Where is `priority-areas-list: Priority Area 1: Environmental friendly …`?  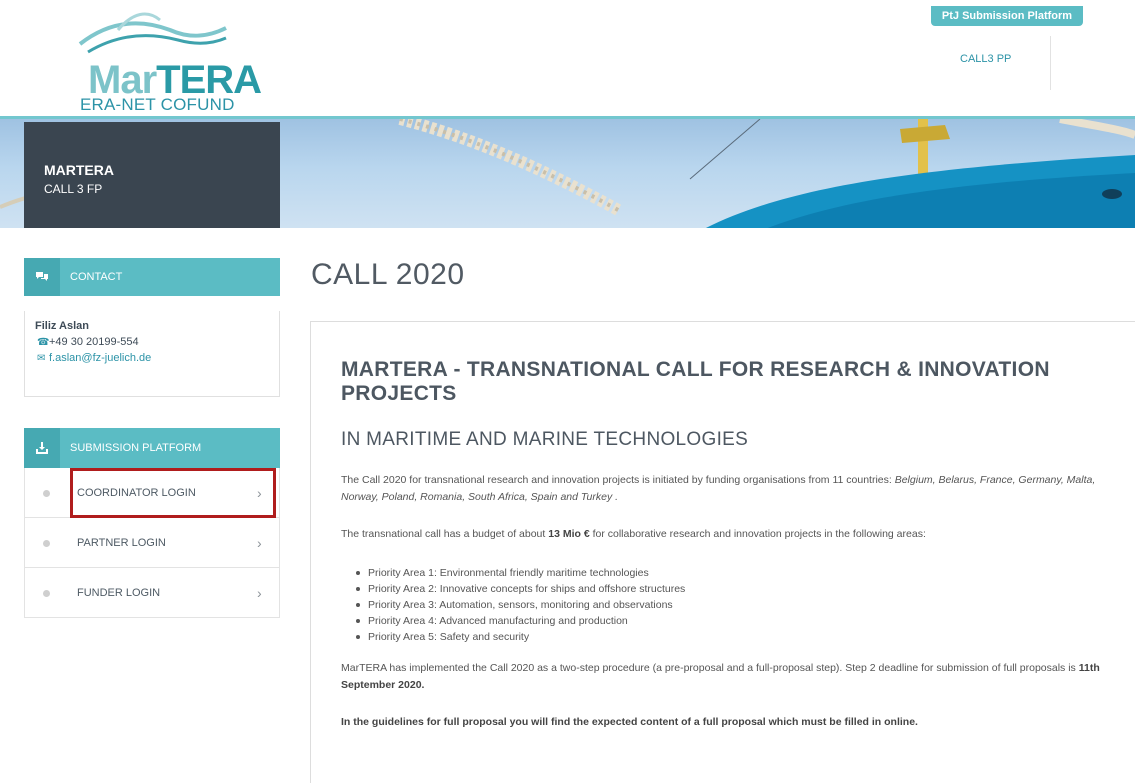 priority-areas-list: Priority Area 1: Environmental friendly … is located at coordinates (520, 605).